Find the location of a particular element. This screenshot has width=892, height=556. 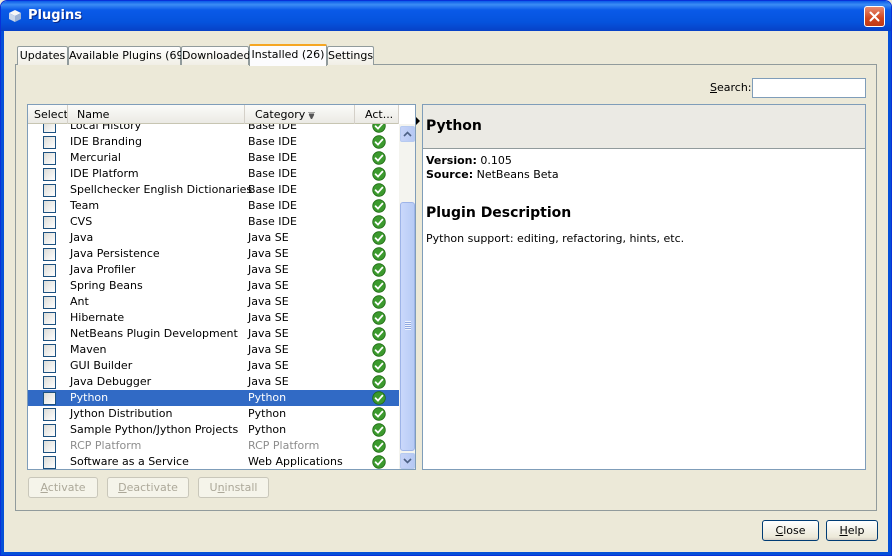

table-row: IDE Branding Base IDE is located at coordinates (213, 142).